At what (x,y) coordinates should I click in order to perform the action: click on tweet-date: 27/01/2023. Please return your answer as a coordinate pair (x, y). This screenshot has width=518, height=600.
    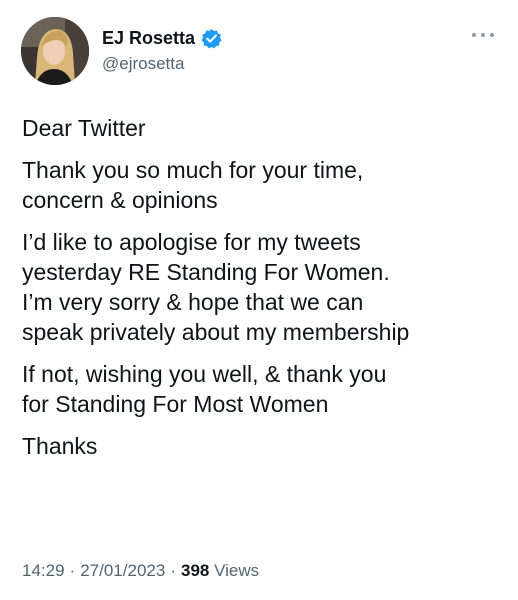
    Looking at the image, I should click on (122, 570).